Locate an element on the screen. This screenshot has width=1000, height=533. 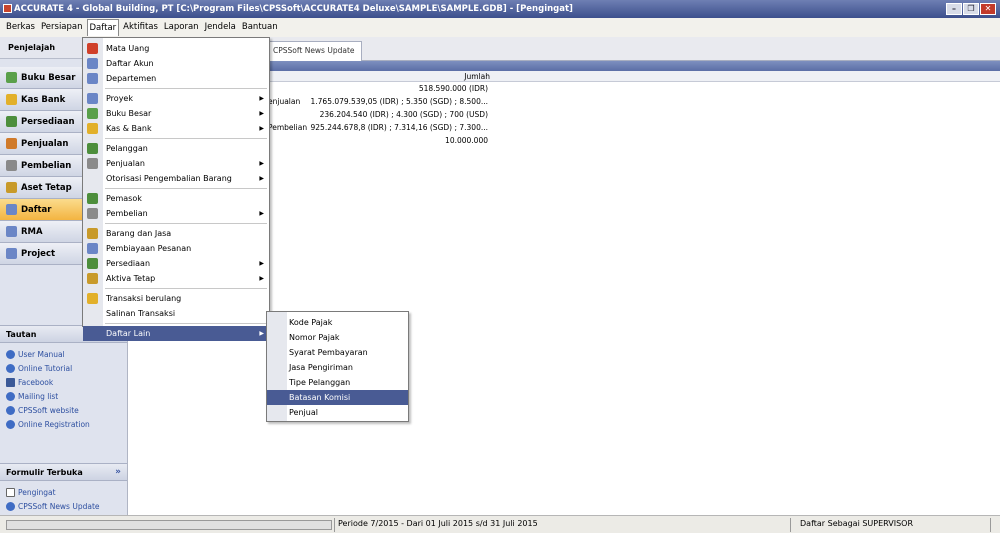
restore-button: ❐ is located at coordinates (971, 9).